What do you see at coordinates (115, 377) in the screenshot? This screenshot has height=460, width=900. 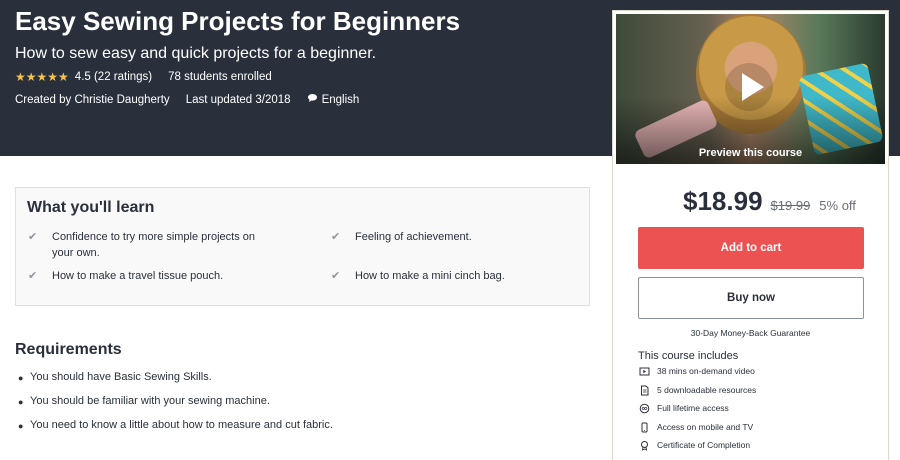 I see `requirement-item: ● You should have Basic Sewing Skills.` at bounding box center [115, 377].